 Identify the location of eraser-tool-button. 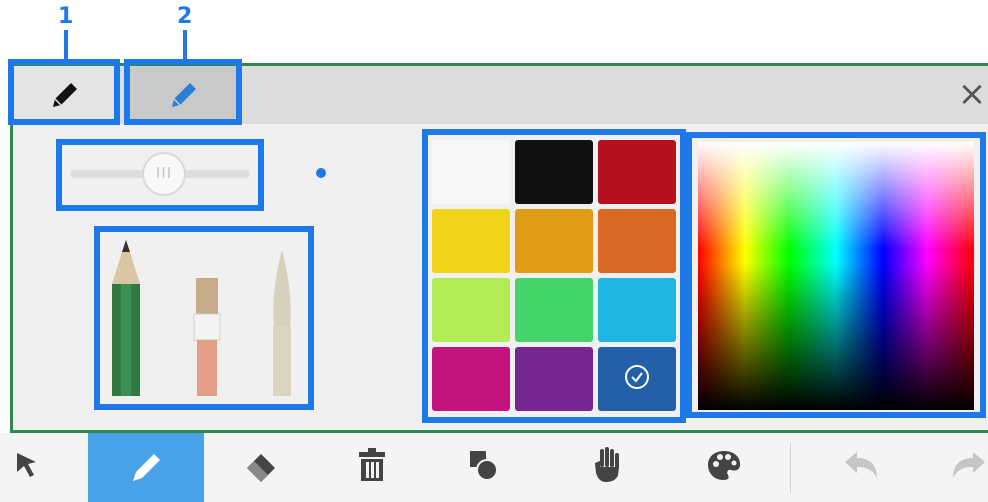
(261, 467).